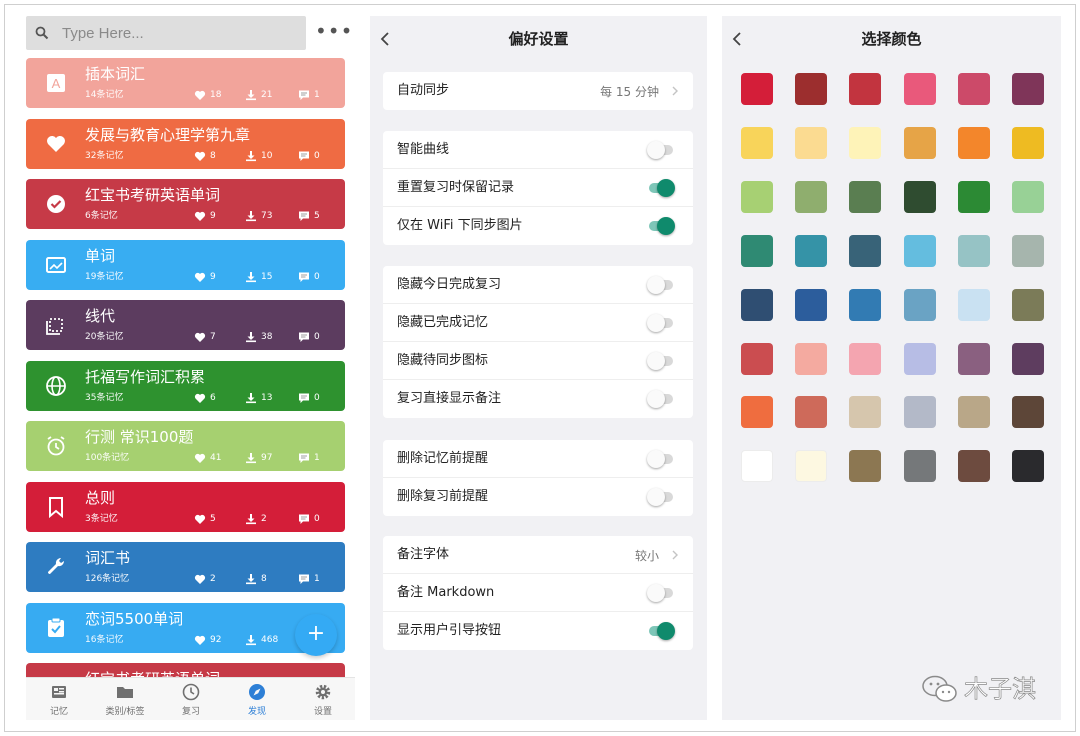  Describe the element at coordinates (257, 699) in the screenshot. I see `tab-compass: 发现` at that location.